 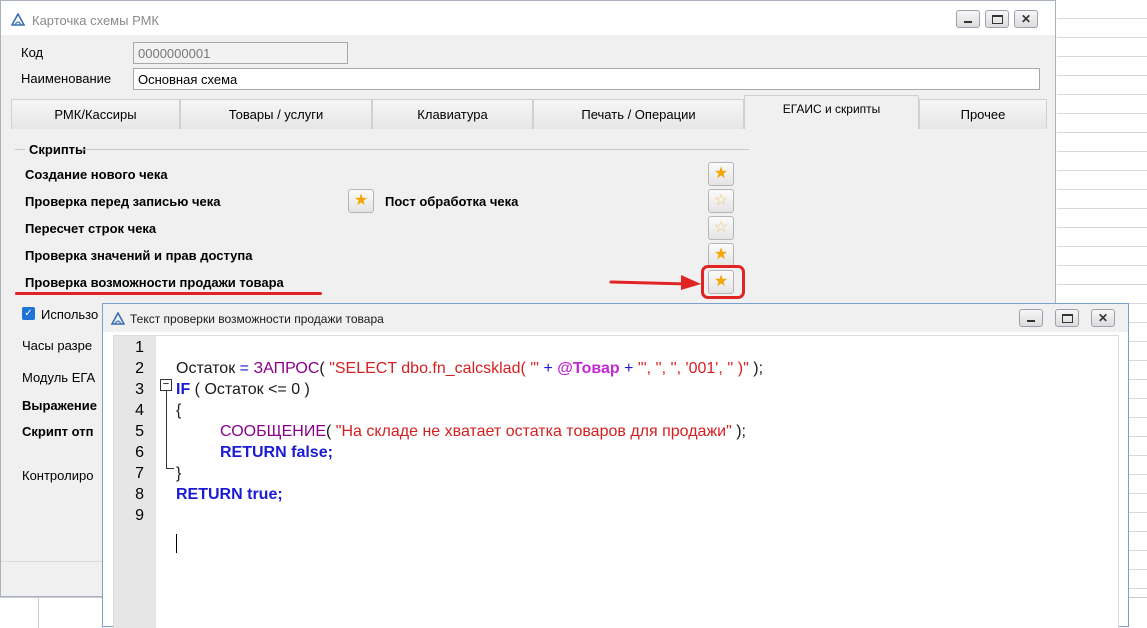 I want to click on code-token: "SELECT dbo.fn_calcsklad( '", so click(x=434, y=368).